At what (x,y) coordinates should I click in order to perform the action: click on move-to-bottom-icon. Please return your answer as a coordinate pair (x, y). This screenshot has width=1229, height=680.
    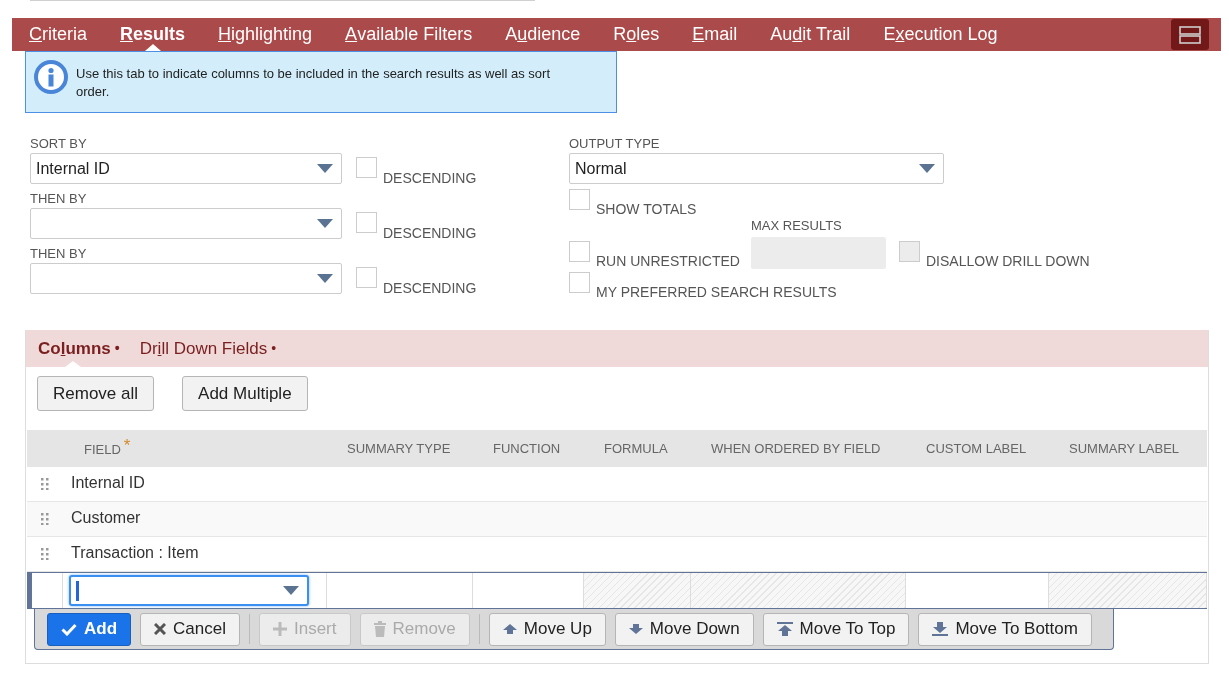
    Looking at the image, I should click on (940, 629).